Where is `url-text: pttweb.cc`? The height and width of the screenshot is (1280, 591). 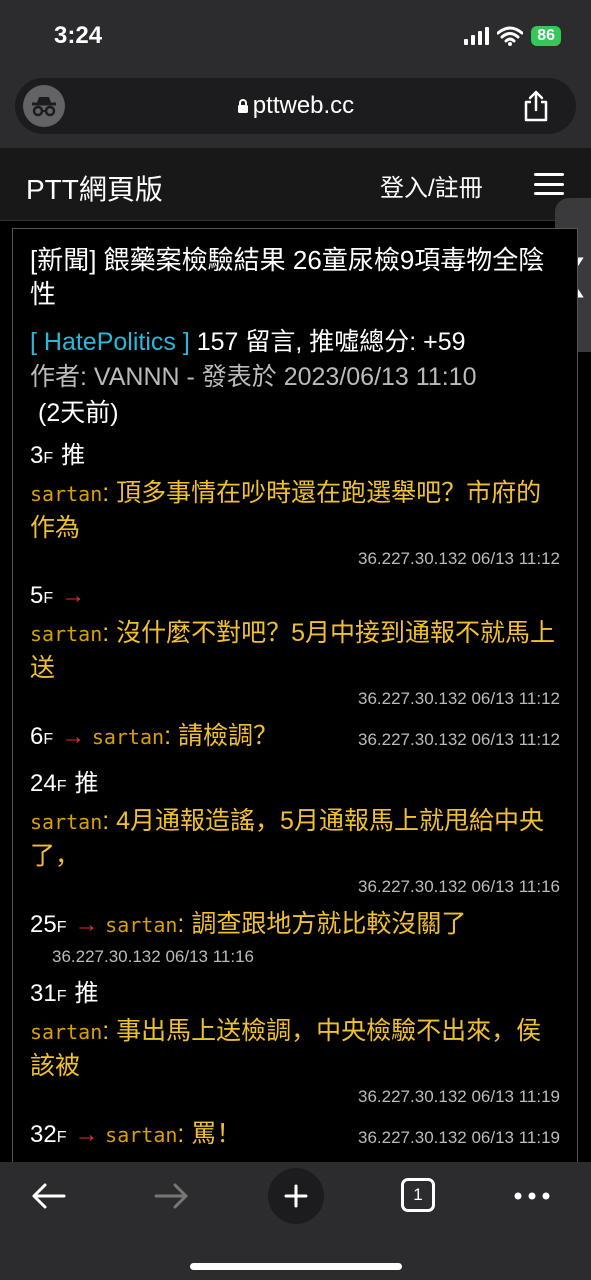
url-text: pttweb.cc is located at coordinates (303, 105).